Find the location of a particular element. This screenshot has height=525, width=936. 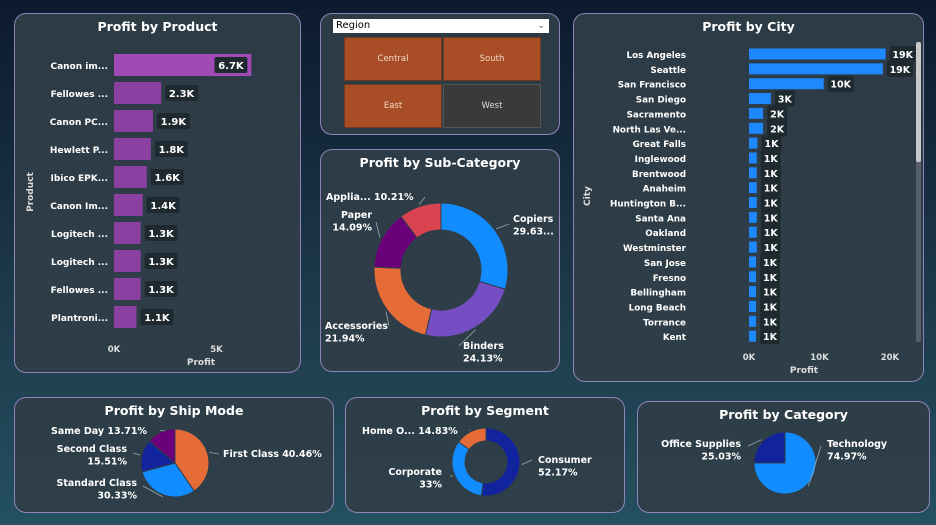

category-label: Great Falls is located at coordinates (659, 145).